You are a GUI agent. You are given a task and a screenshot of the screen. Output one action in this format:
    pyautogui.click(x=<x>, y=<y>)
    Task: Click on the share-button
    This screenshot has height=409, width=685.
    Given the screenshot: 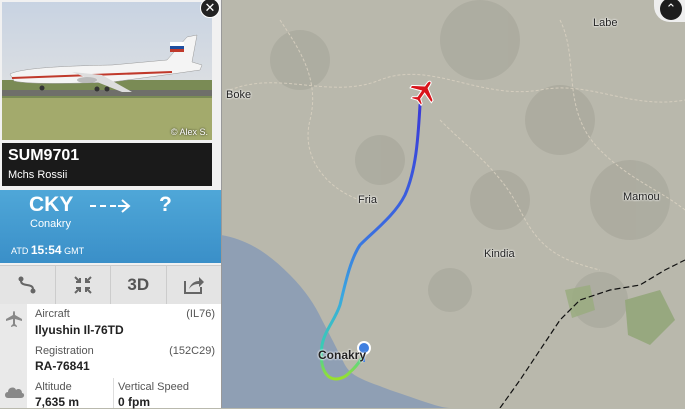 What is the action you would take?
    pyautogui.click(x=194, y=285)
    